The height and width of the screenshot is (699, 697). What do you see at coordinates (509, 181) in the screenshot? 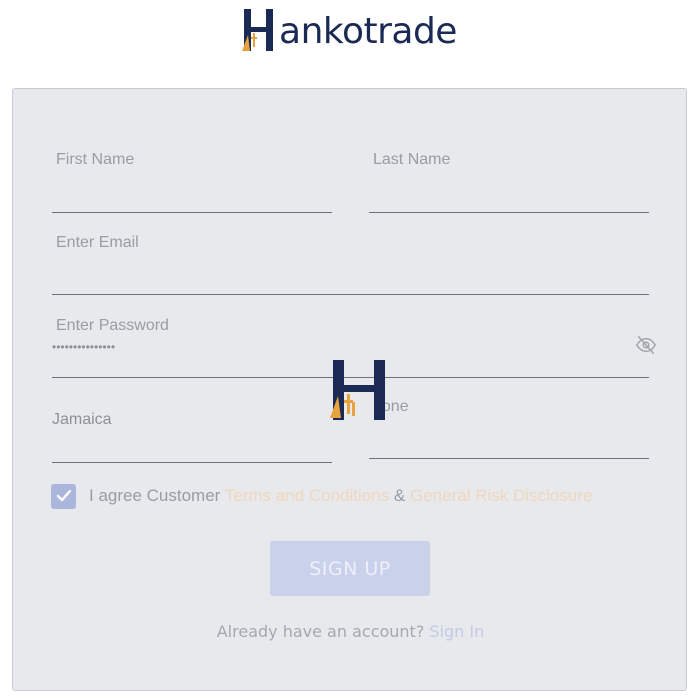
I see `last-name-field: Last Name` at bounding box center [509, 181].